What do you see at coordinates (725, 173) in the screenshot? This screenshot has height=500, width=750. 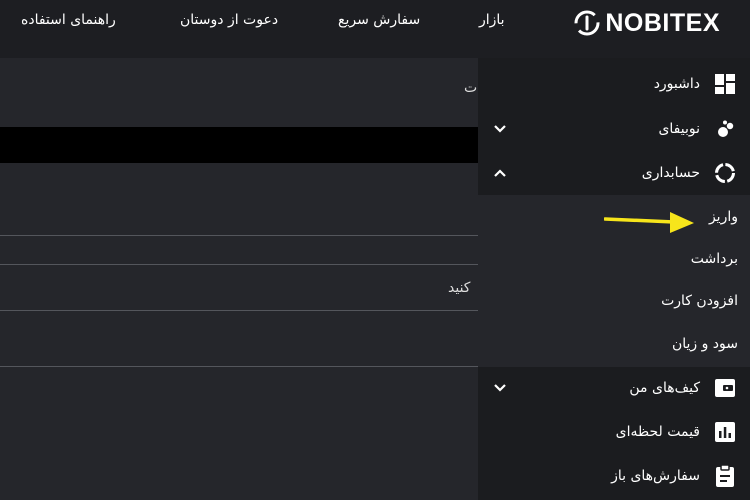 I see `accounting-icon` at bounding box center [725, 173].